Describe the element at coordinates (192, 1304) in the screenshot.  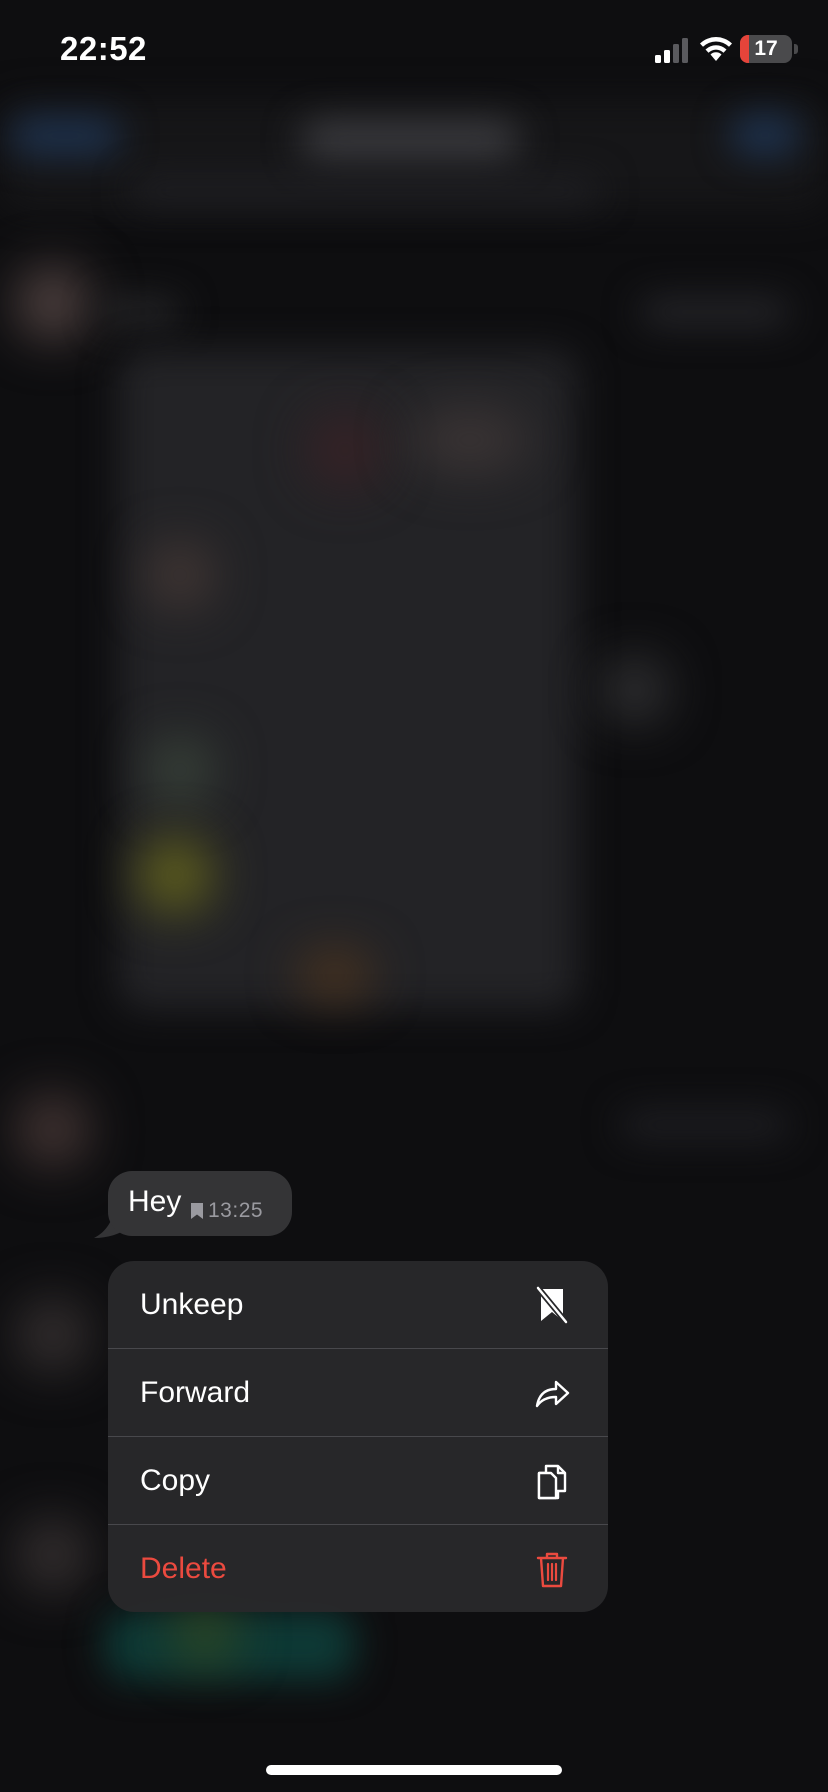
I see `menu-item-label: Unkeep` at that location.